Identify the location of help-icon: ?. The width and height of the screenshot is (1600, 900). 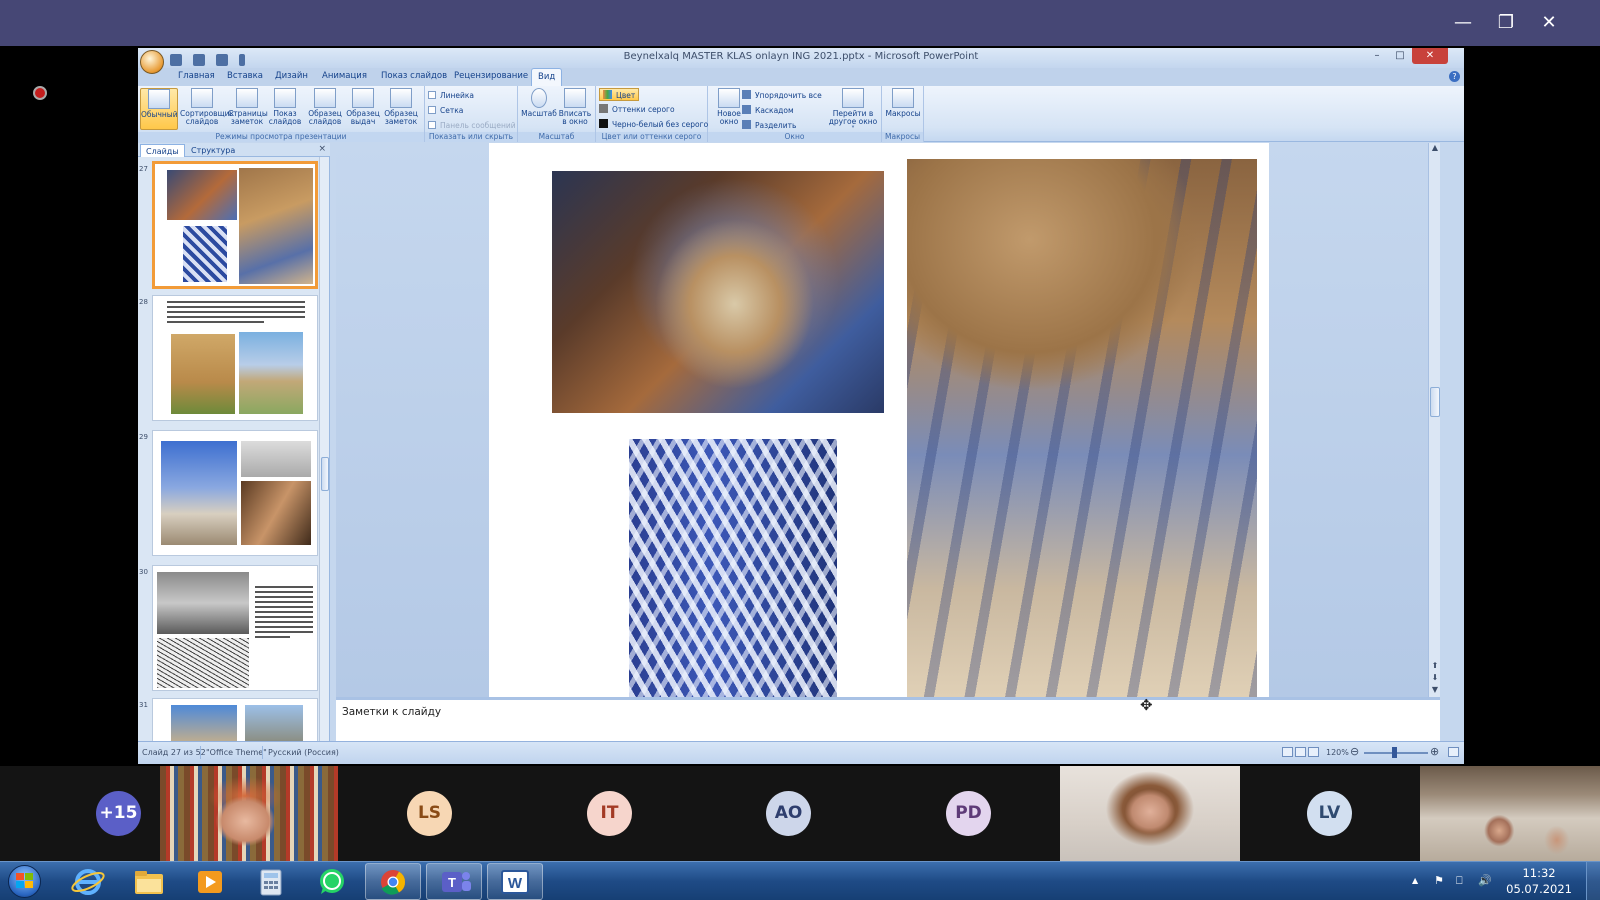
(1454, 76).